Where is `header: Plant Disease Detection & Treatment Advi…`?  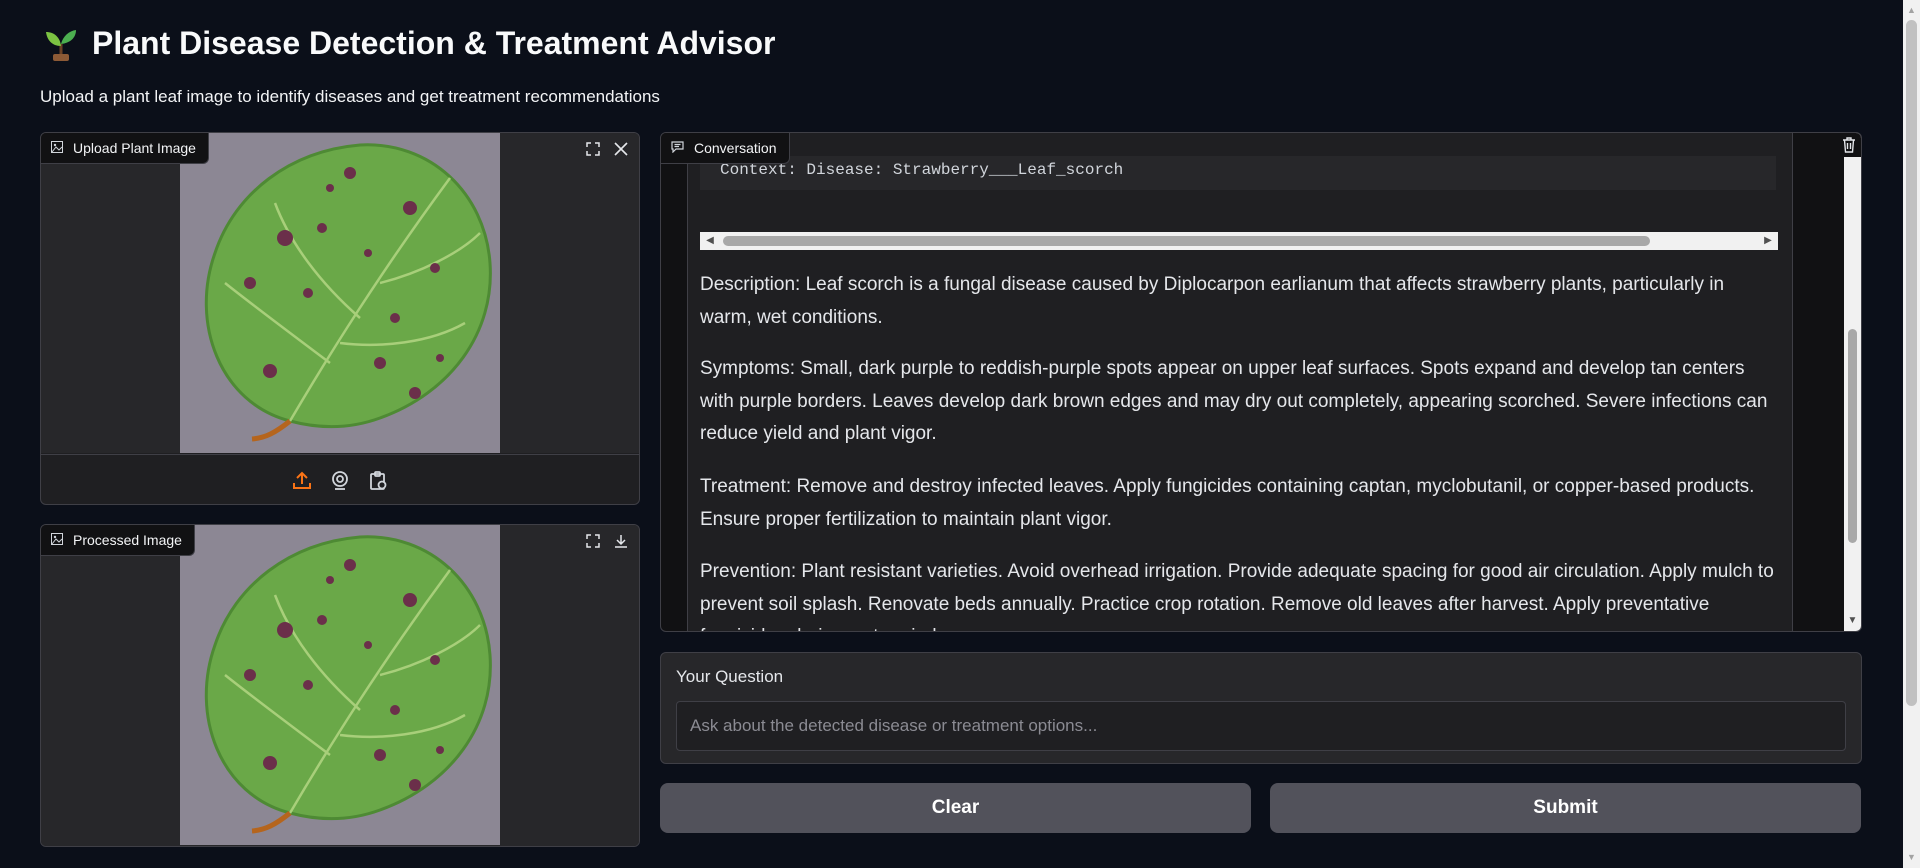 header: Plant Disease Detection & Treatment Advi… is located at coordinates (408, 43).